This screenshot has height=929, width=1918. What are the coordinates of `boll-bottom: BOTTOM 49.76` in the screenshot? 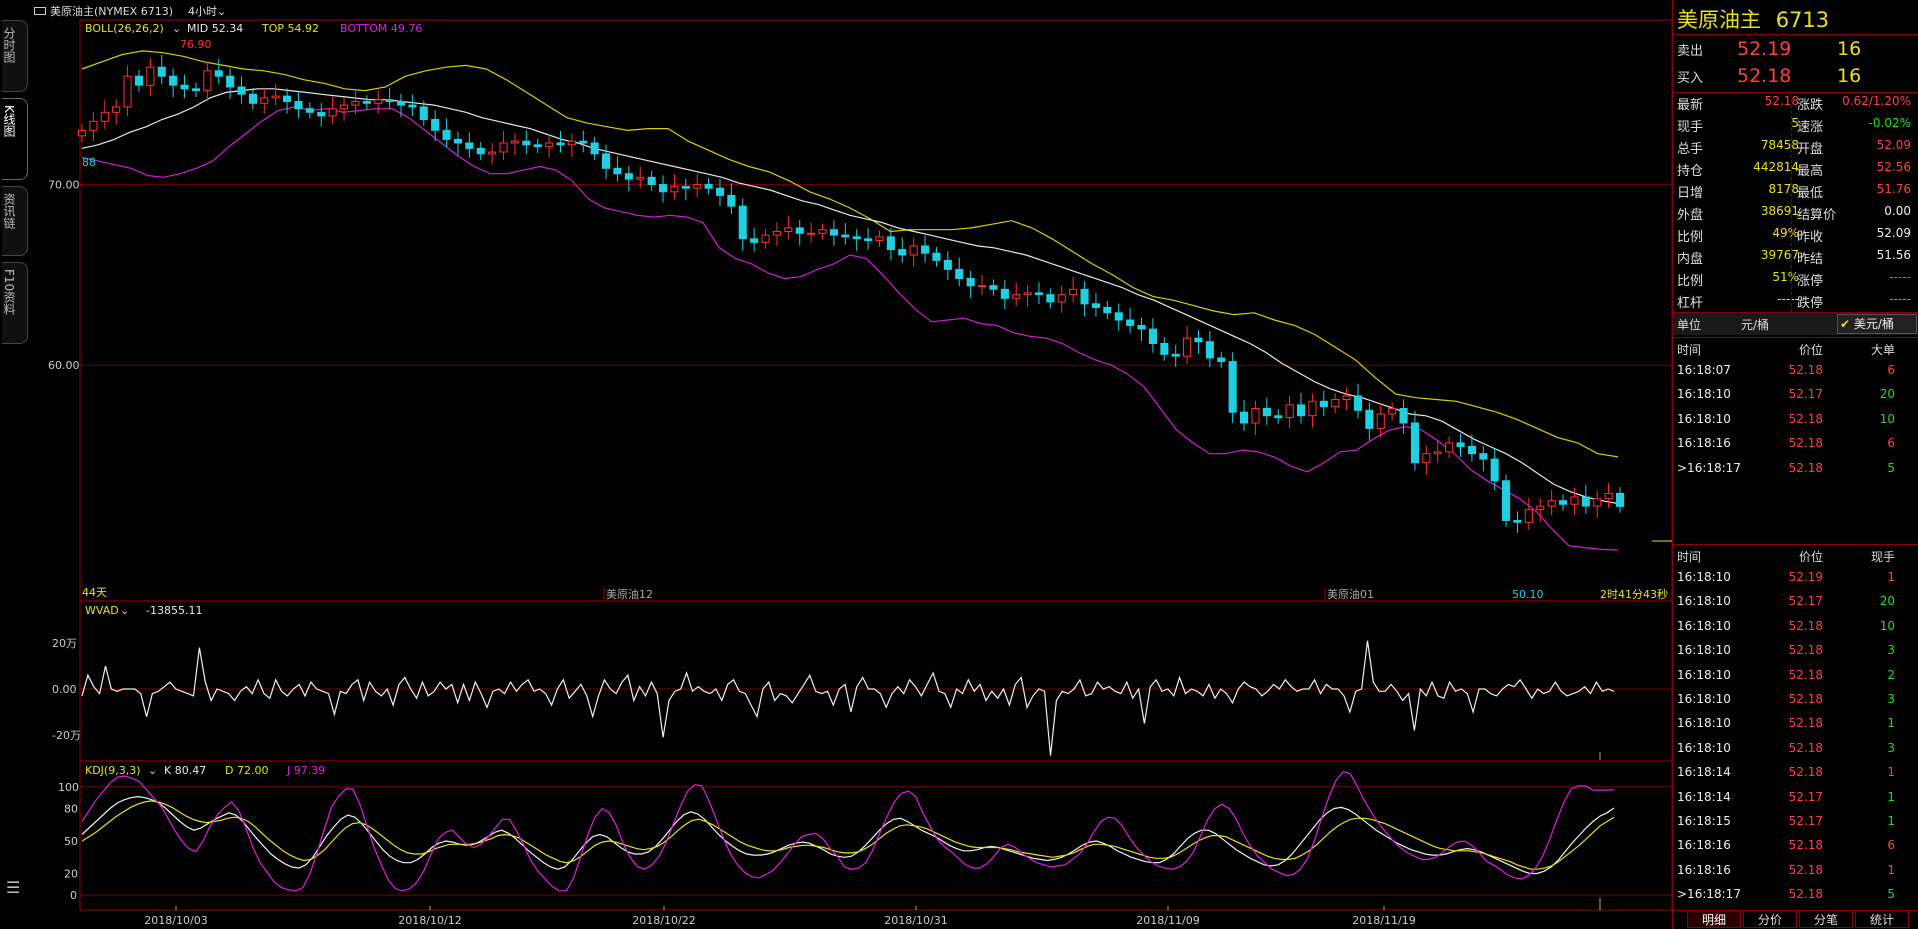 It's located at (381, 28).